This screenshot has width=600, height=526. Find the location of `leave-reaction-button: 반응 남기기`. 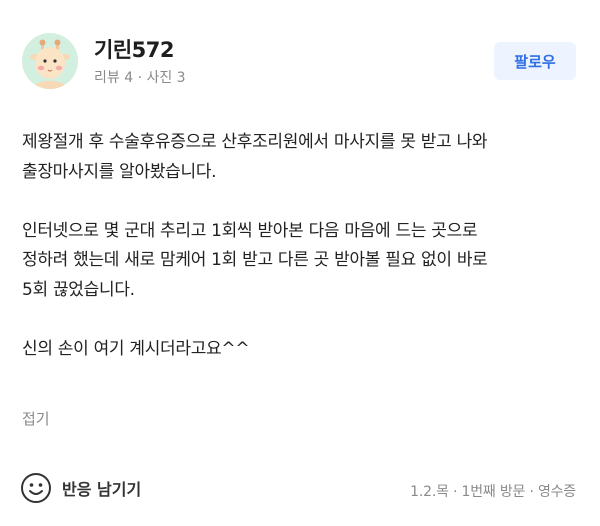

leave-reaction-button: 반응 남기기 is located at coordinates (80, 488).